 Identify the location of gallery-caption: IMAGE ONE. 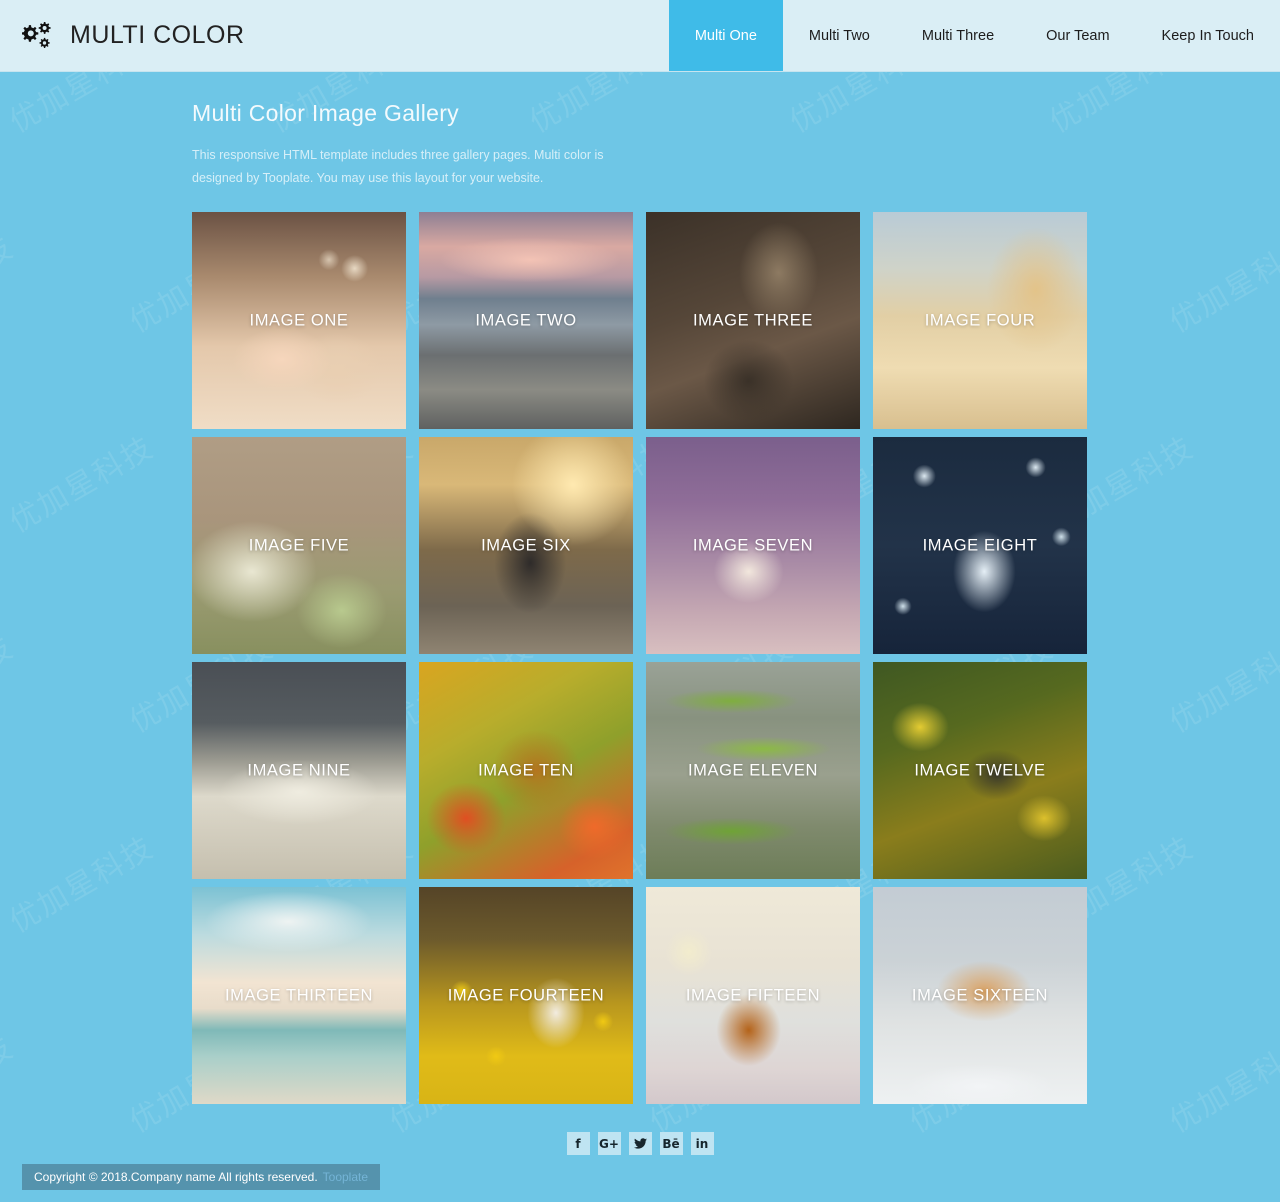
(299, 320).